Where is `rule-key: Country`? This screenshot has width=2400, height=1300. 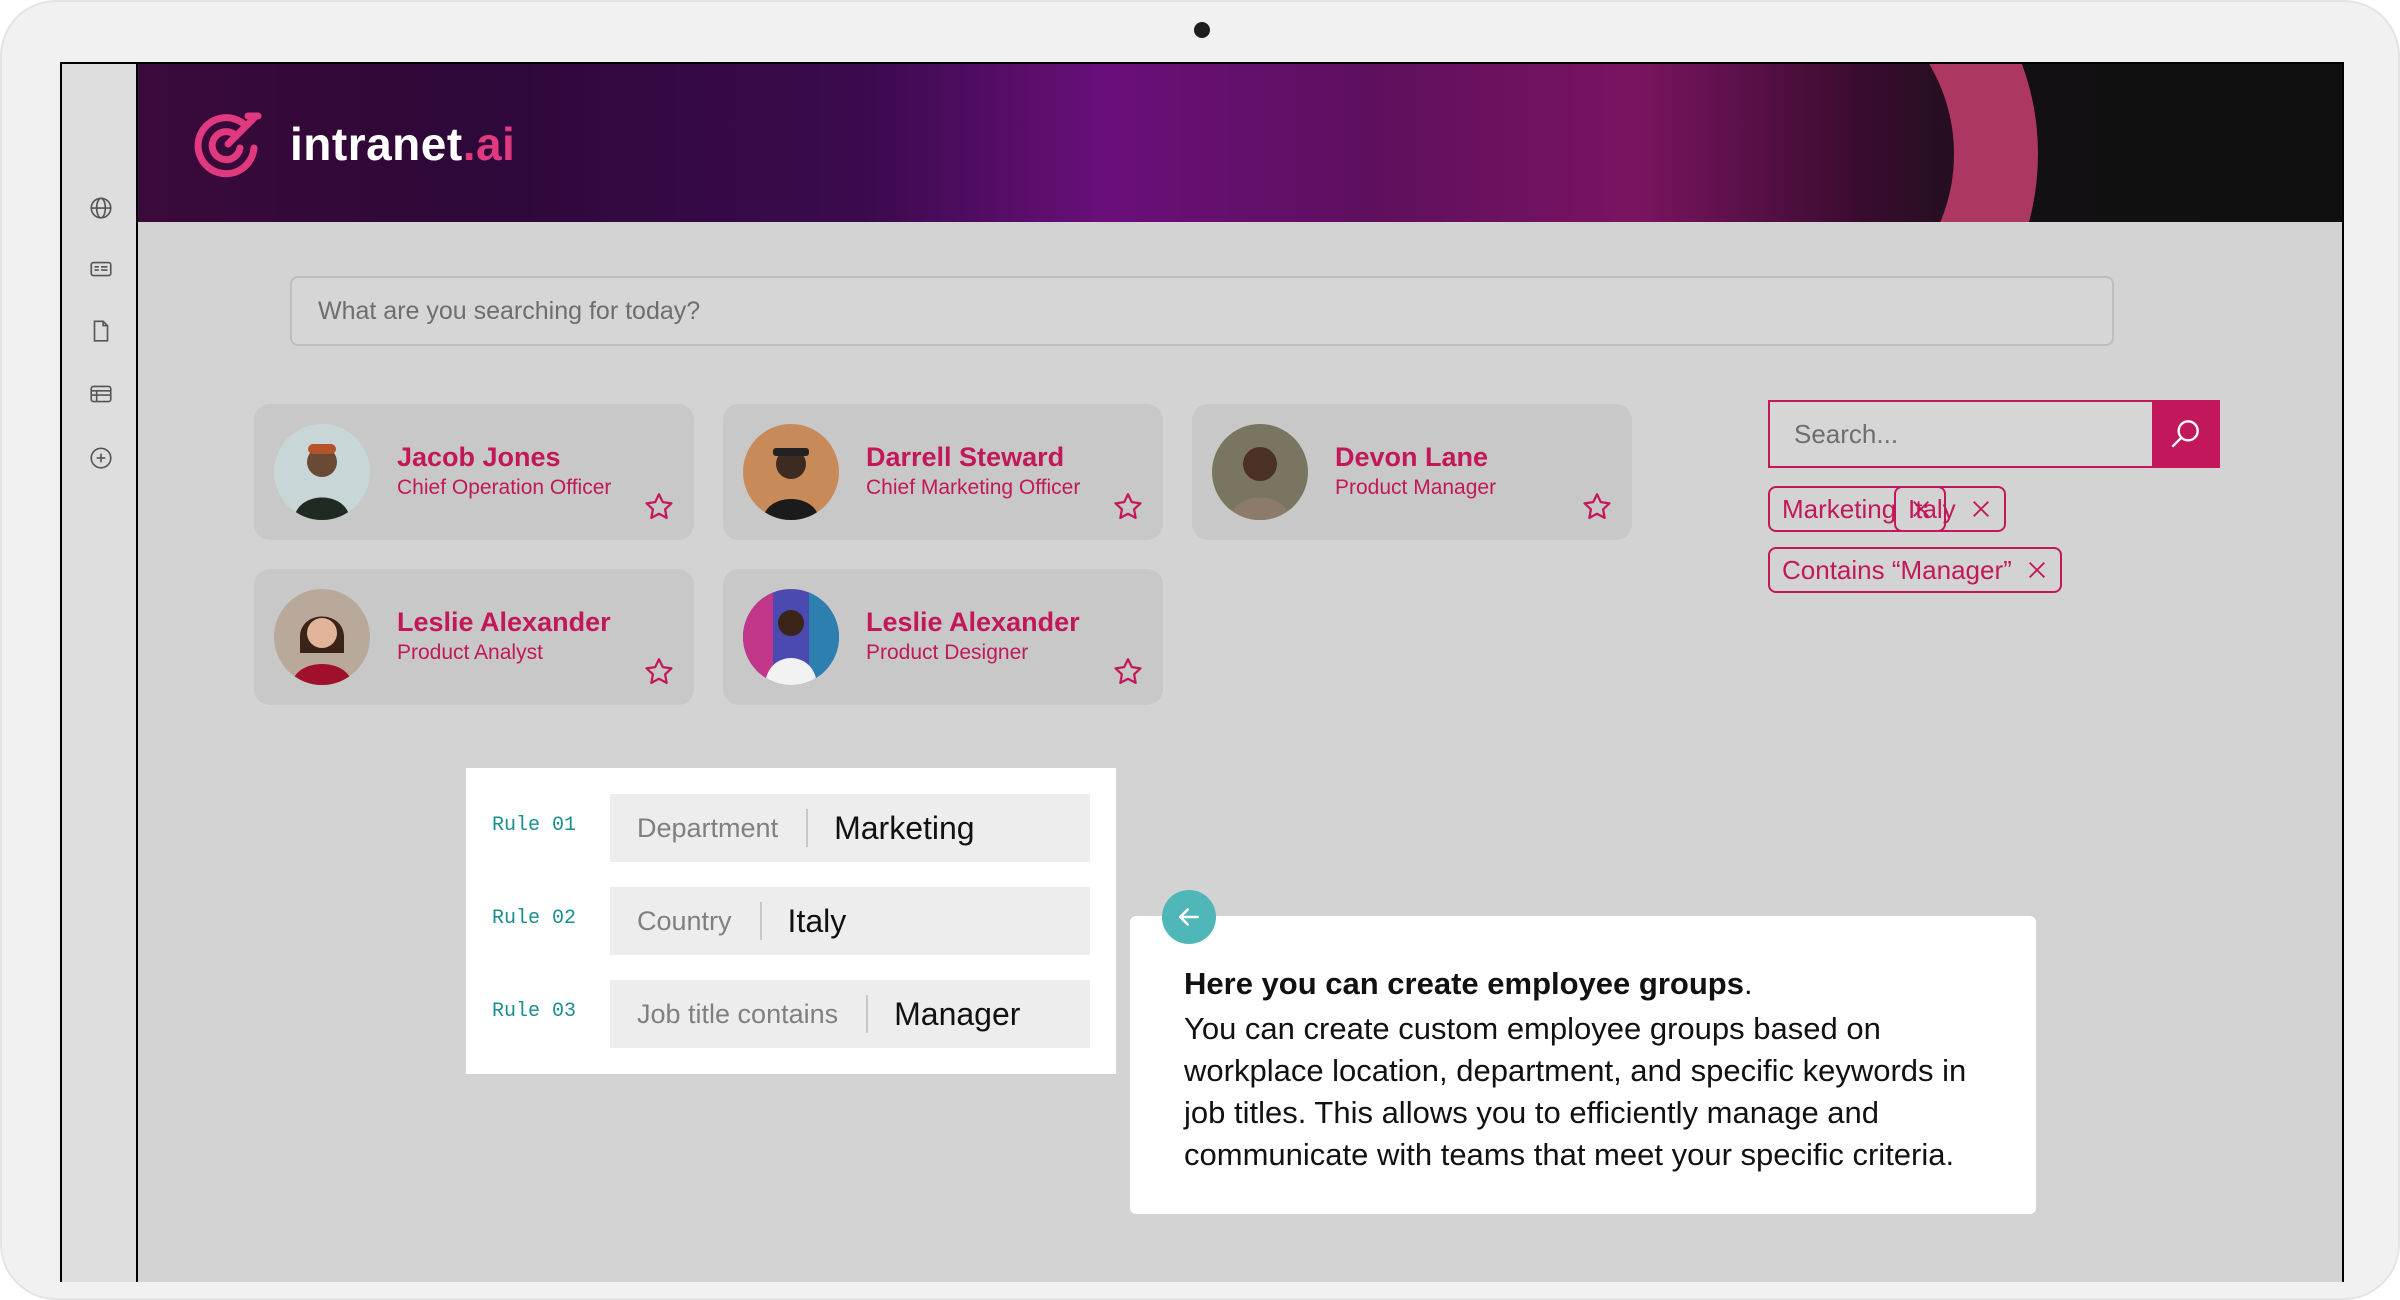 rule-key: Country is located at coordinates (684, 920).